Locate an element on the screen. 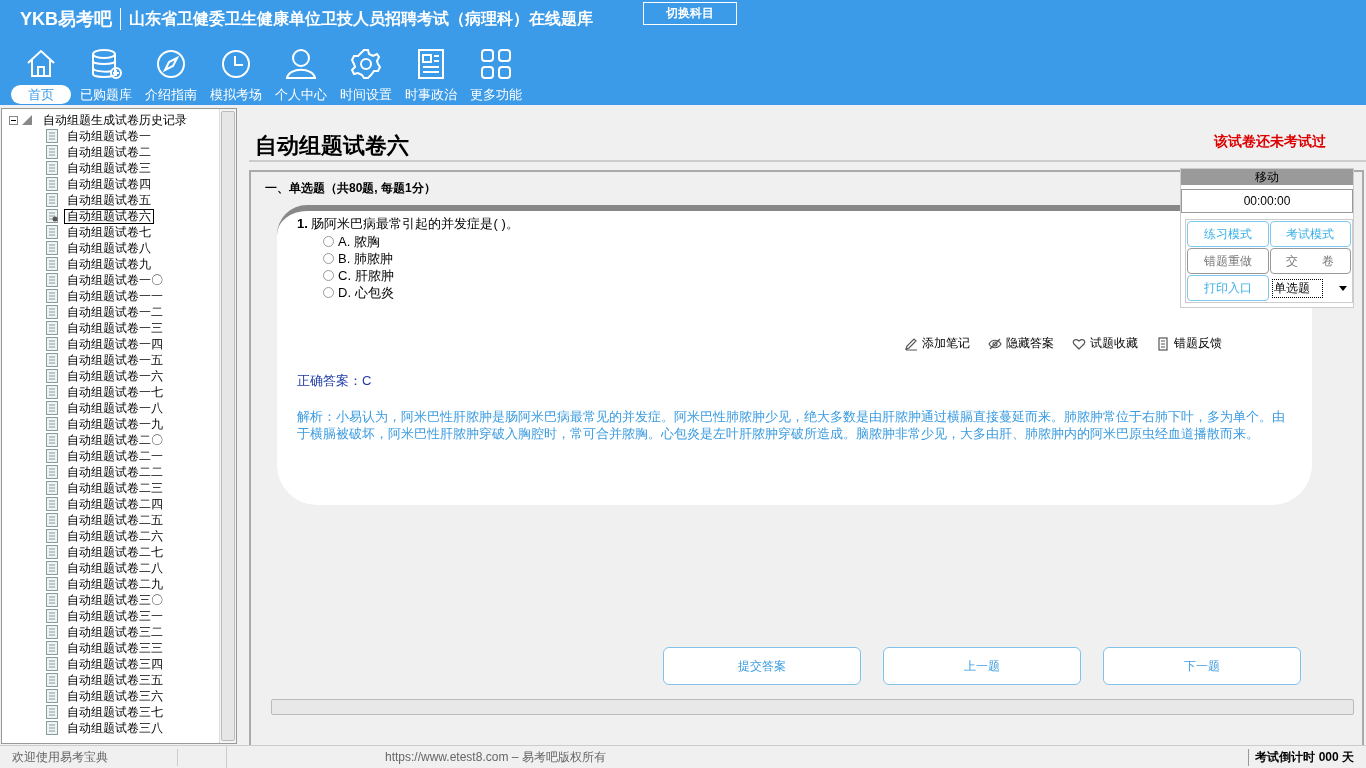 Image resolution: width=1366 pixels, height=768 pixels. tree-item: 自动组题试卷二九 is located at coordinates (115, 584).